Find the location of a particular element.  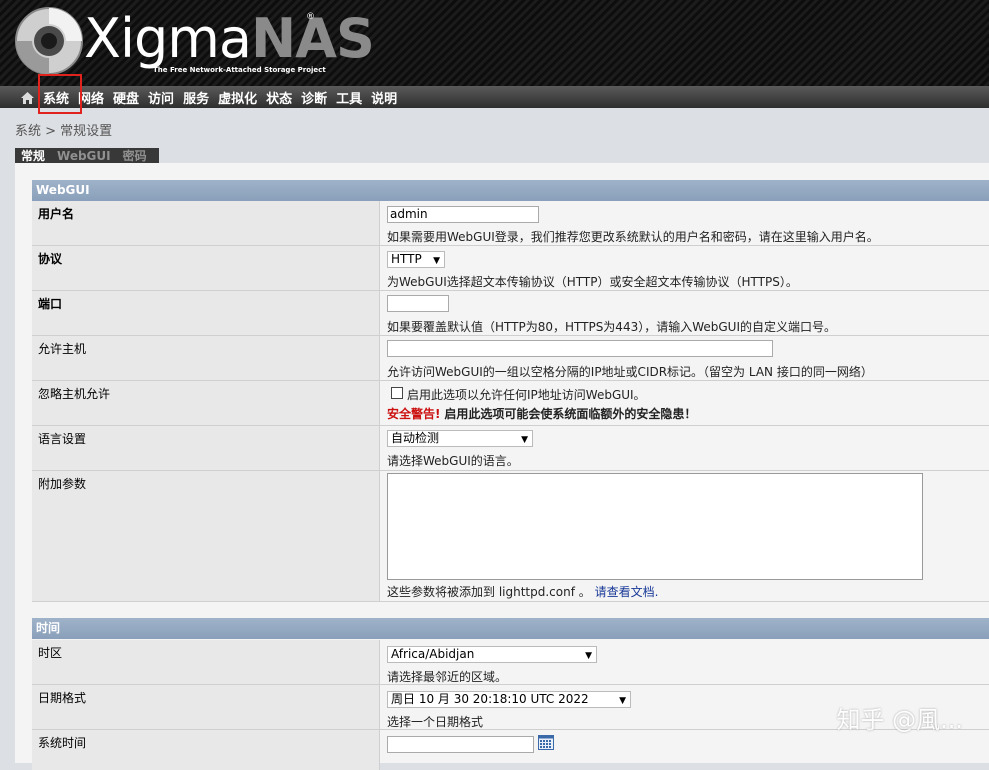

protocol-select: HTTP ▼ is located at coordinates (416, 259).